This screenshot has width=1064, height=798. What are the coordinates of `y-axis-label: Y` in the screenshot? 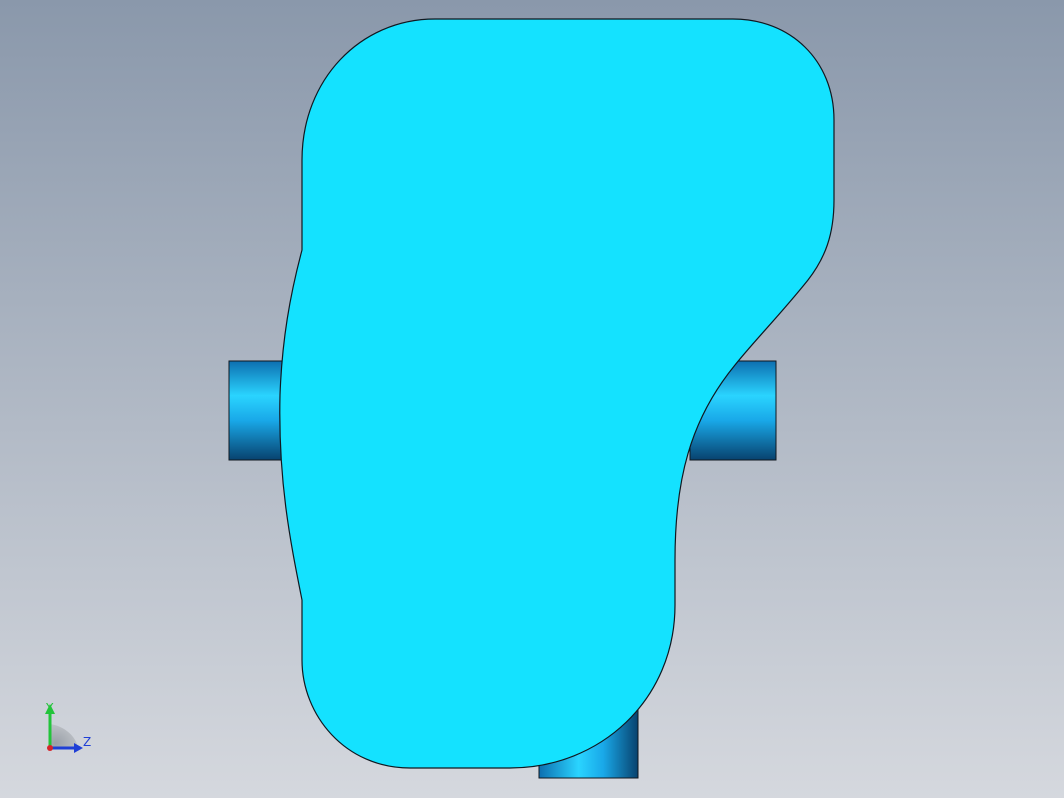 It's located at (49, 708).